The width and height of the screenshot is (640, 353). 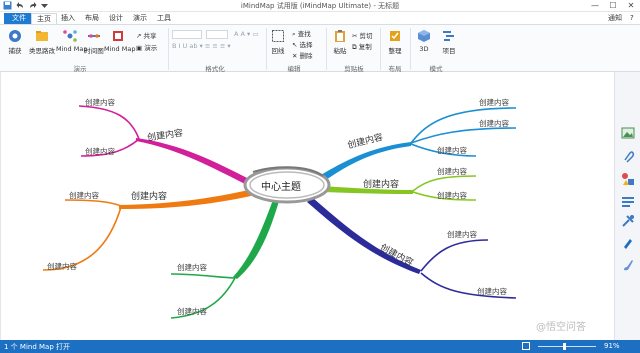 I want to click on select-button: ↖ 选择, so click(x=302, y=44).